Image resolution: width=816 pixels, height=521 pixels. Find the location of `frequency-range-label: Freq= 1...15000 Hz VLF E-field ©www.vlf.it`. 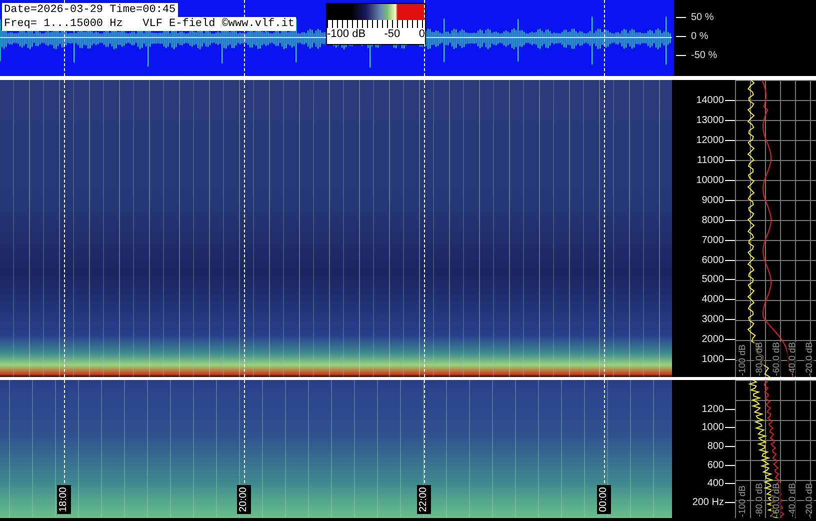

frequency-range-label: Freq= 1...15000 Hz VLF E-field ©www.vlf.it is located at coordinates (149, 24).